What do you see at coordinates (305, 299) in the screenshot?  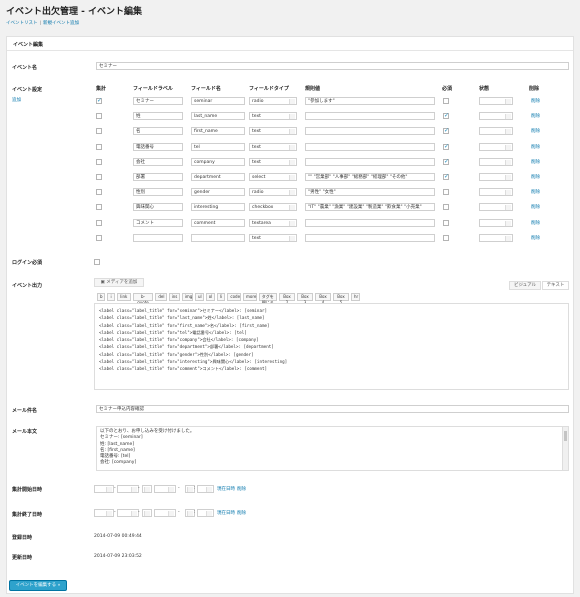 I see `quicktag-button: Box 3` at bounding box center [305, 299].